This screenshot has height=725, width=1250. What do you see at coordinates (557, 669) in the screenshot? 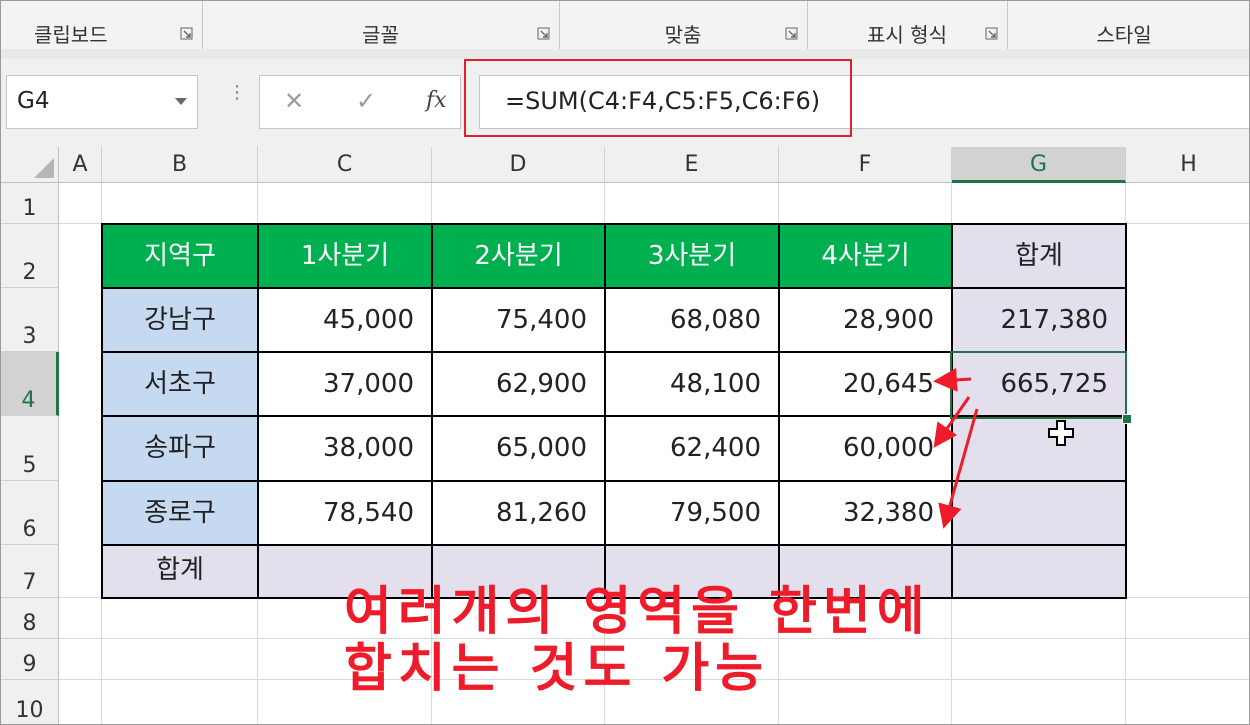
I see `annotation-line-2: 합치는 것도 가능` at bounding box center [557, 669].